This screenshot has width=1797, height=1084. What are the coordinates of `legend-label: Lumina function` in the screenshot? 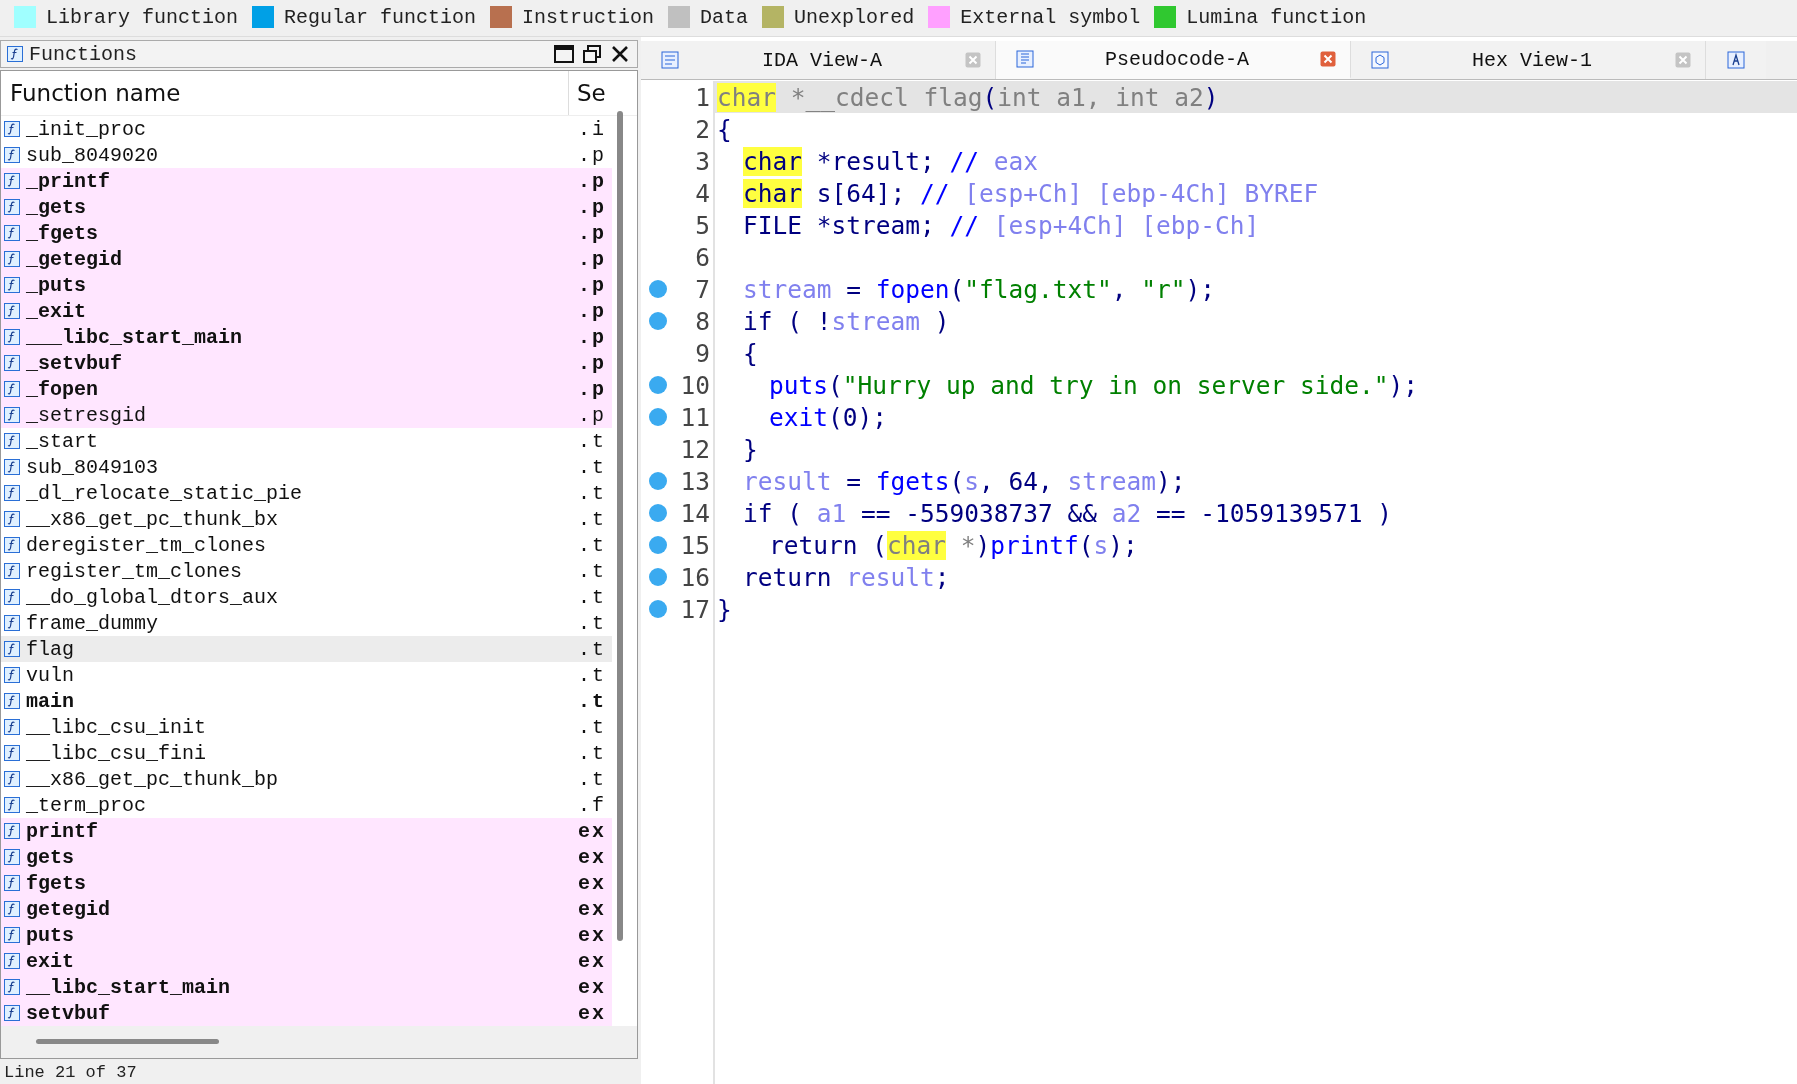 It's located at (1276, 17).